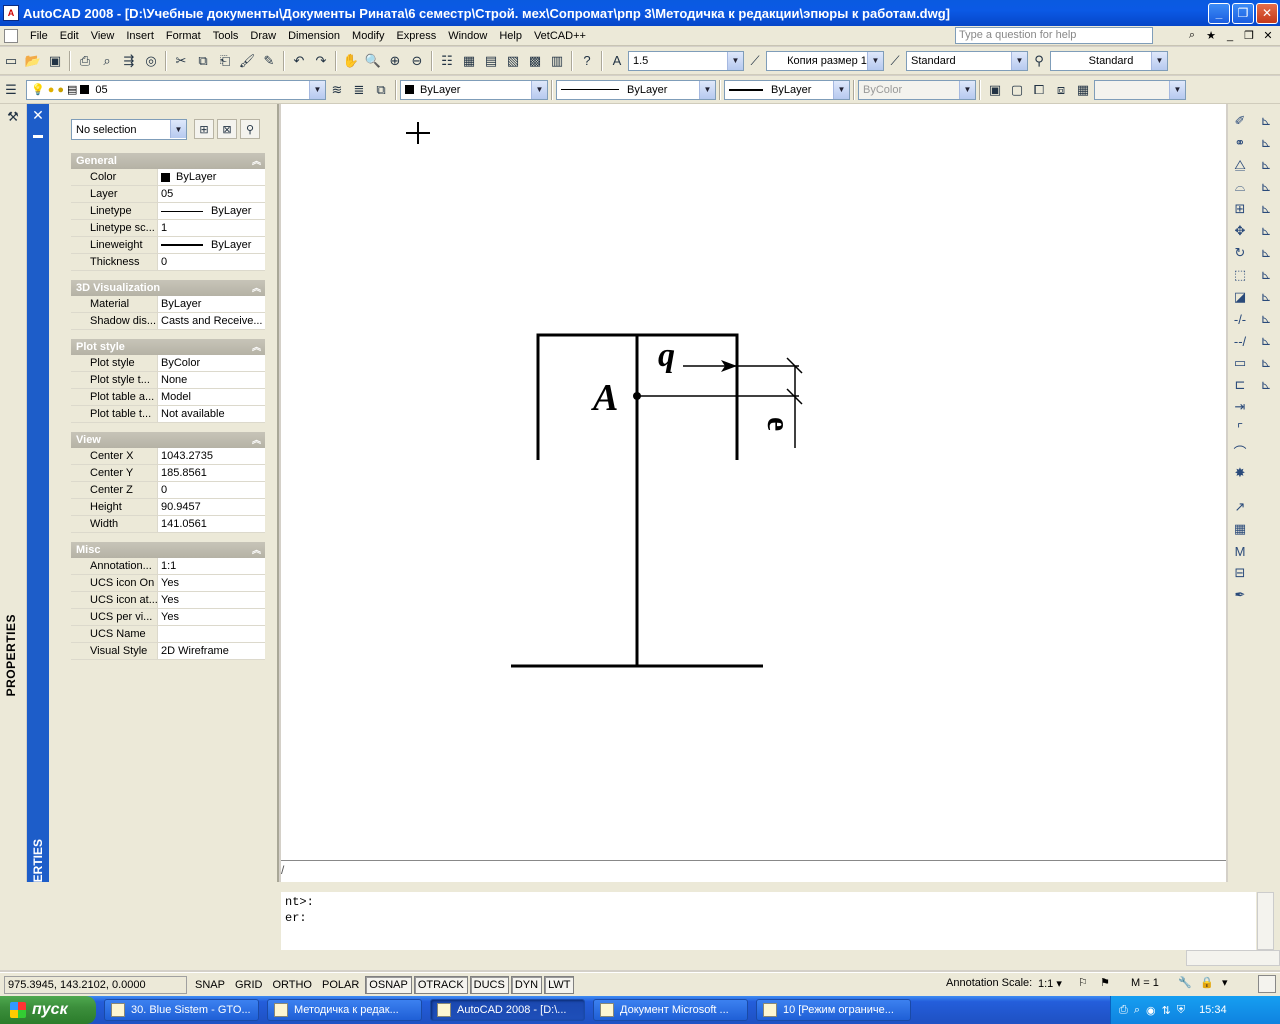 Image resolution: width=1280 pixels, height=1024 pixels. I want to click on zoom-realtime-icon: 🔍, so click(373, 61).